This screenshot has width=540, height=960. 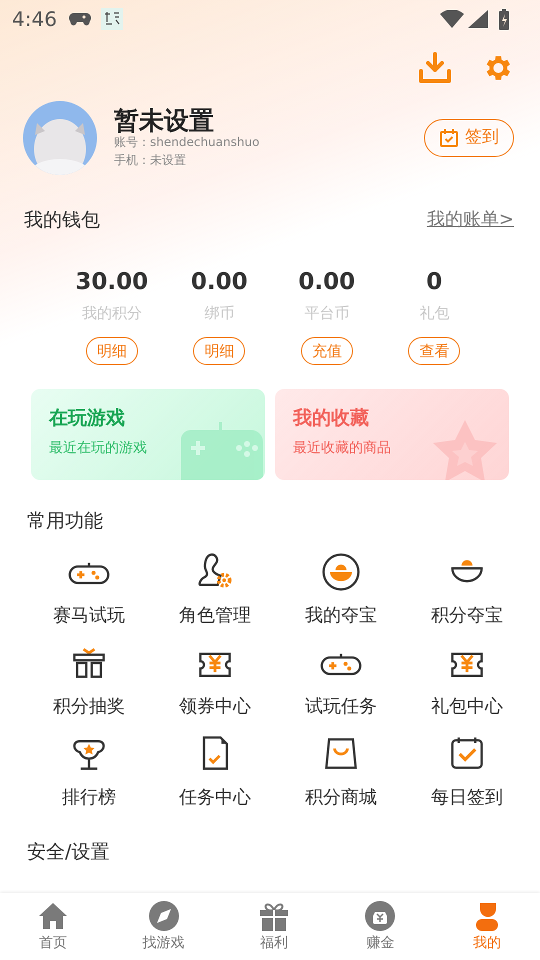 I want to click on section-title: 常用功能, so click(x=65, y=521).